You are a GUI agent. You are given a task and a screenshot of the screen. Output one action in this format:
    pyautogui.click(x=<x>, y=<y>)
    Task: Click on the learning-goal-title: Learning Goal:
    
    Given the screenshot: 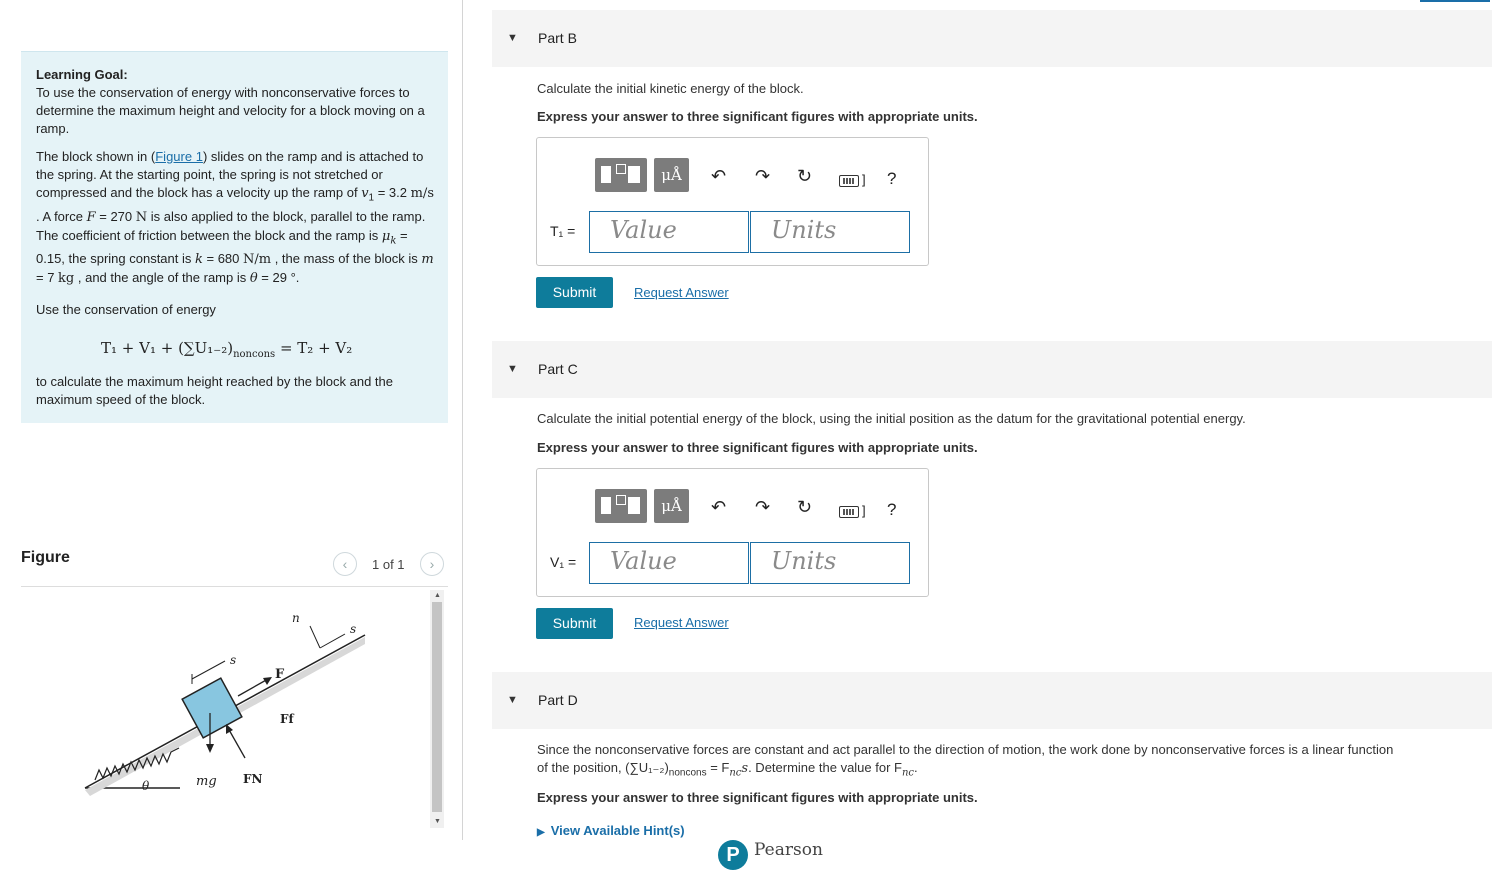 What is the action you would take?
    pyautogui.click(x=82, y=74)
    